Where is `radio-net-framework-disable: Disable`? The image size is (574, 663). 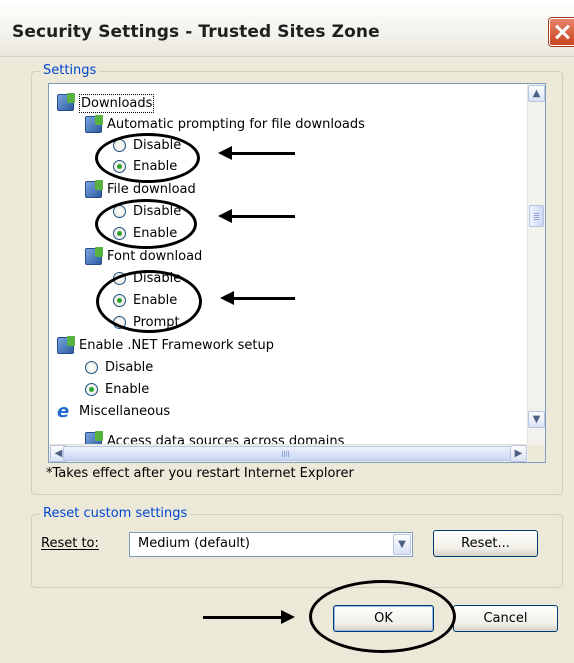
radio-net-framework-disable: Disable is located at coordinates (145, 368).